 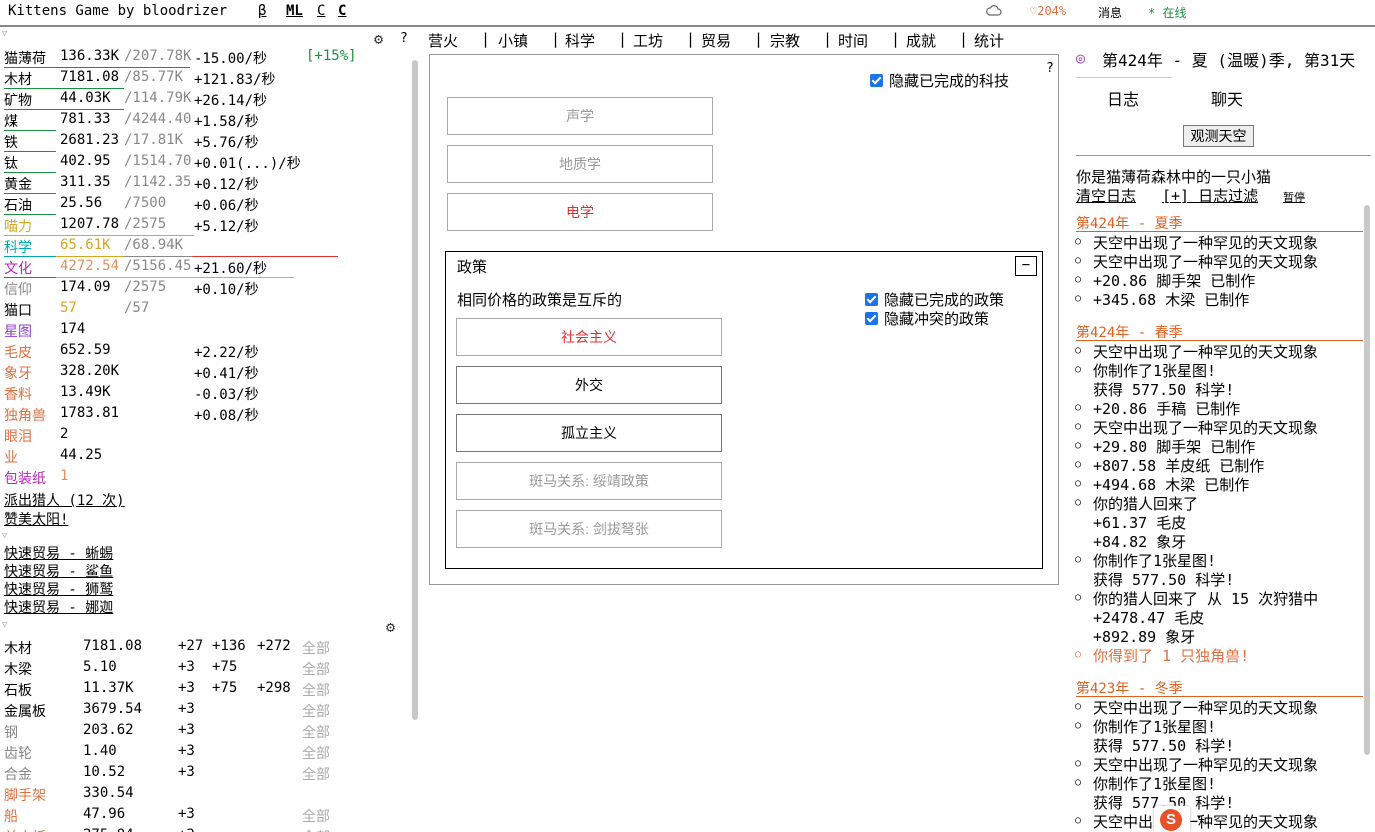 What do you see at coordinates (204, 774) in the screenshot?
I see `craft-row: 合金 10.52 +3 全部` at bounding box center [204, 774].